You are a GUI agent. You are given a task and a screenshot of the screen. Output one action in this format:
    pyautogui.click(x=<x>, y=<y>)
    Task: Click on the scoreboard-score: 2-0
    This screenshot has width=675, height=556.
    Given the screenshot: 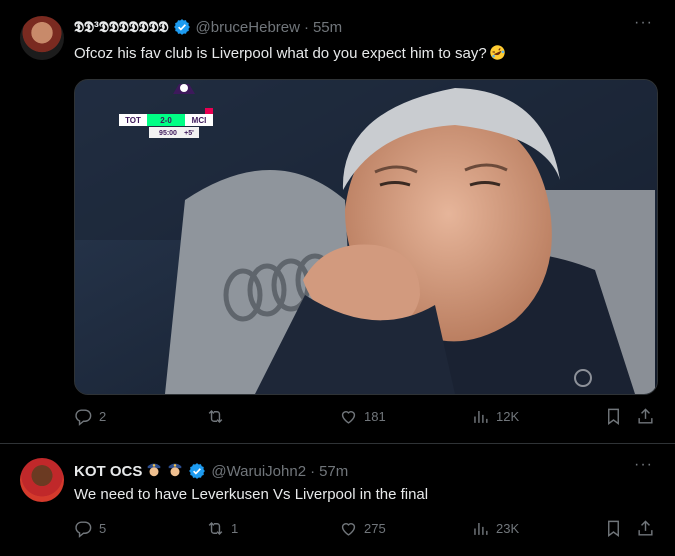 What is the action you would take?
    pyautogui.click(x=166, y=120)
    